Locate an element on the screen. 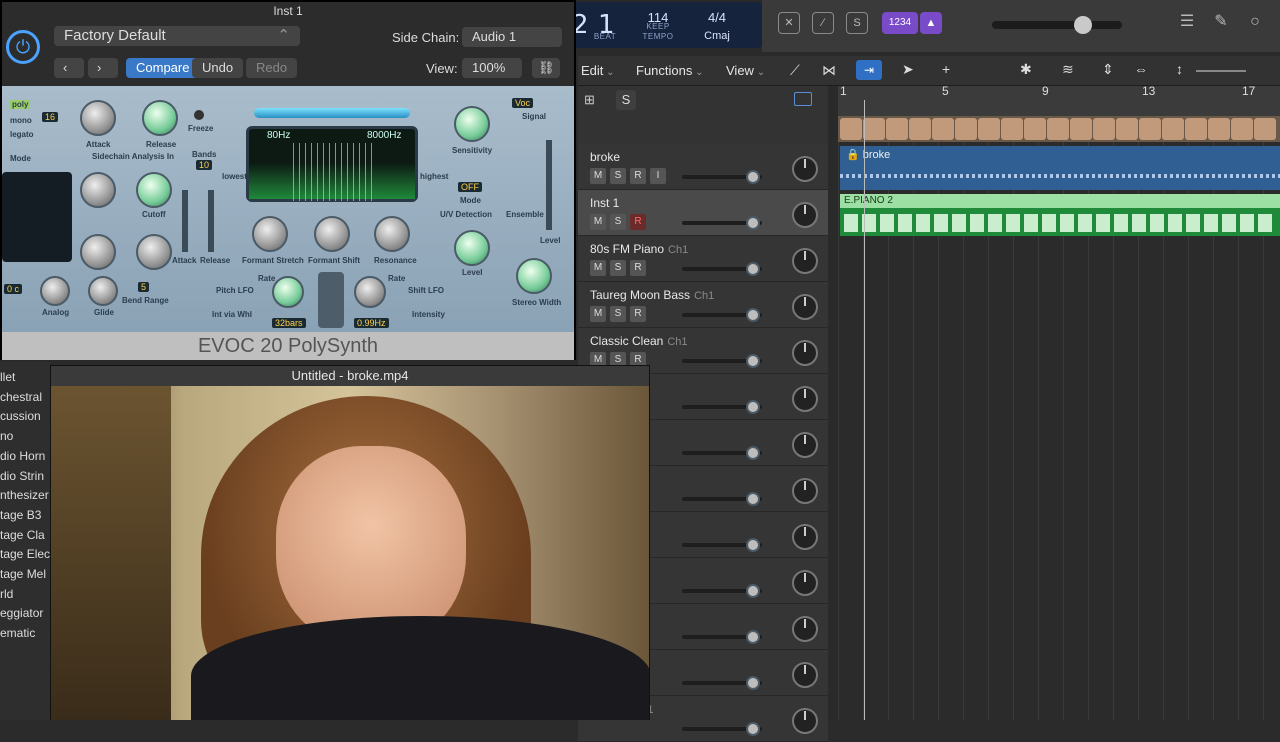  glide-knob is located at coordinates (103, 291).